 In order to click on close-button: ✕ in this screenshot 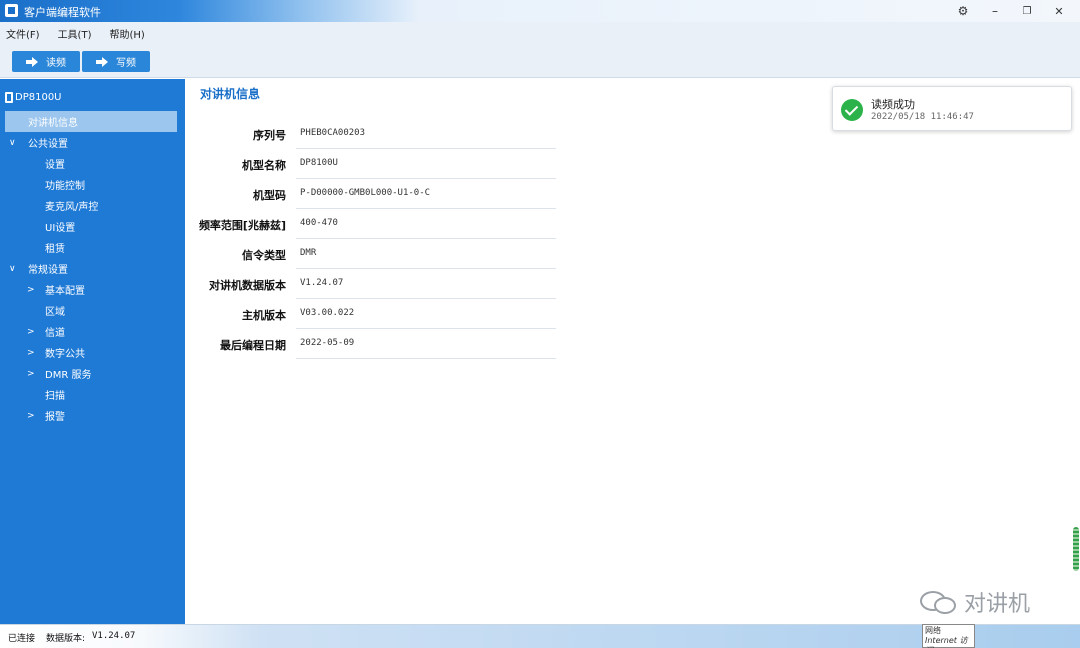, I will do `click(1059, 11)`.